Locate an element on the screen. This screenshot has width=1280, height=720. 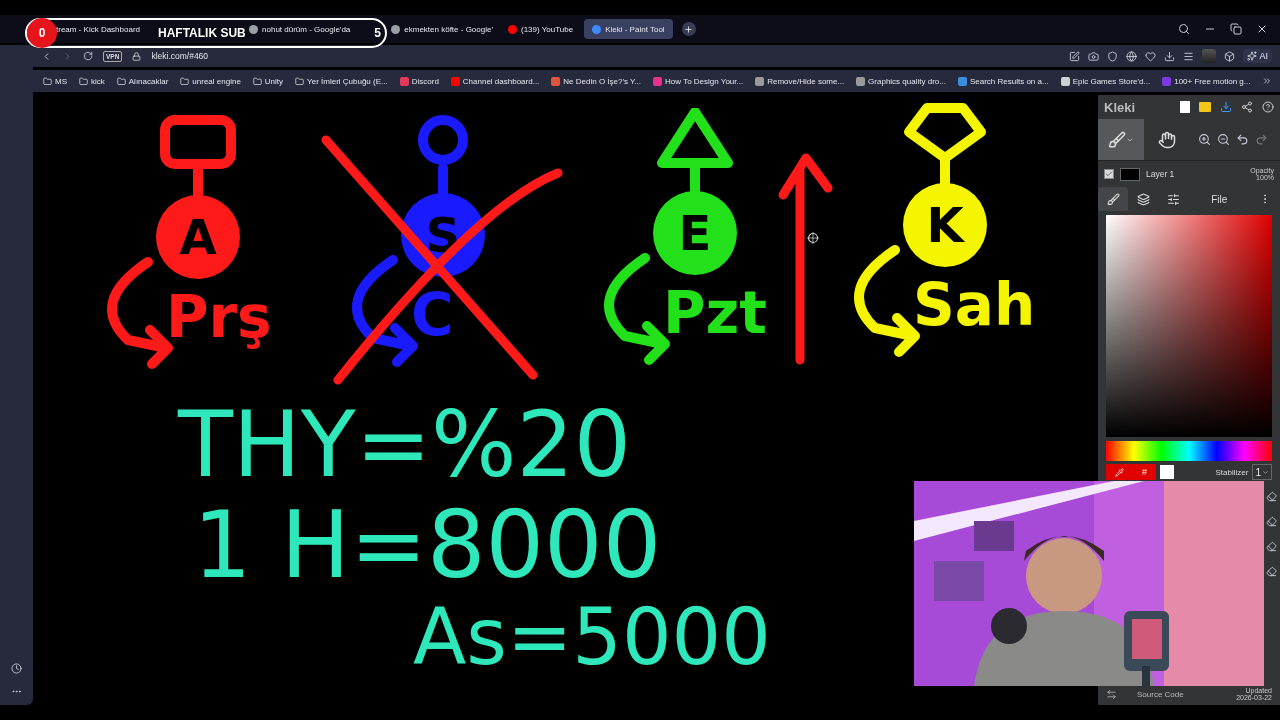
layer-visibility-checkbox is located at coordinates (1109, 174).